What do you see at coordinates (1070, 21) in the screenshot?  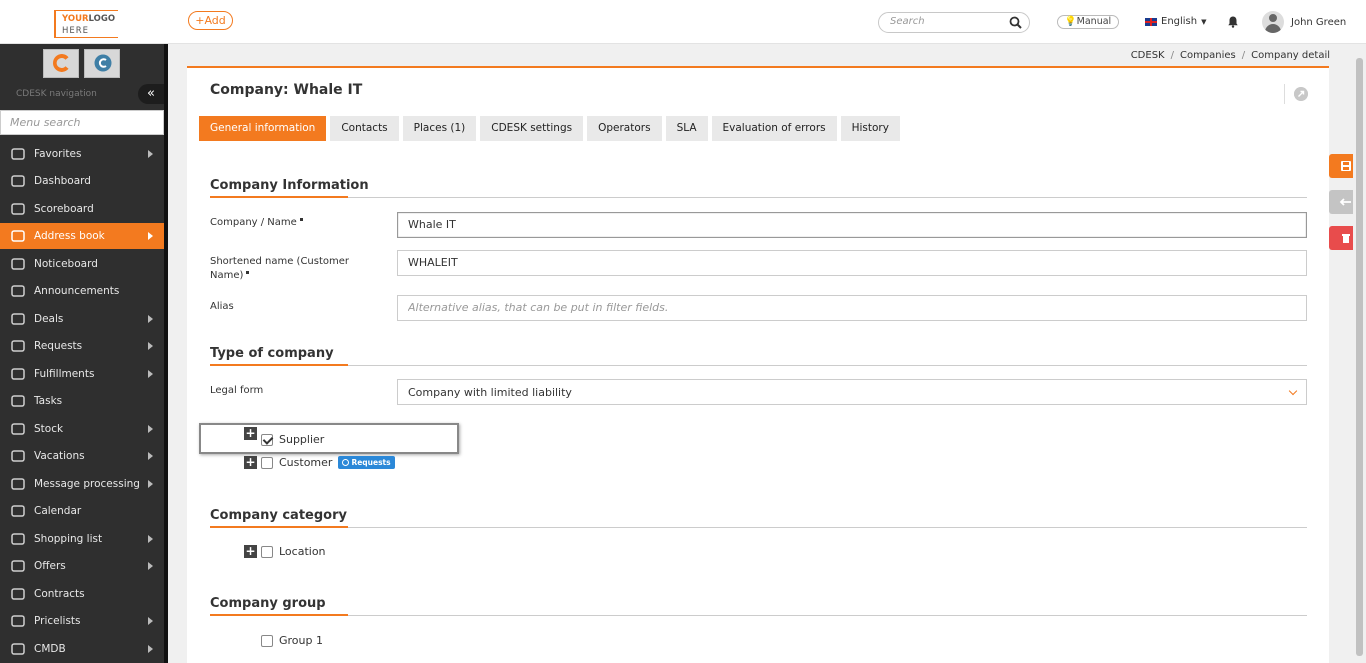 I see `lightbulb-icon: 💡` at bounding box center [1070, 21].